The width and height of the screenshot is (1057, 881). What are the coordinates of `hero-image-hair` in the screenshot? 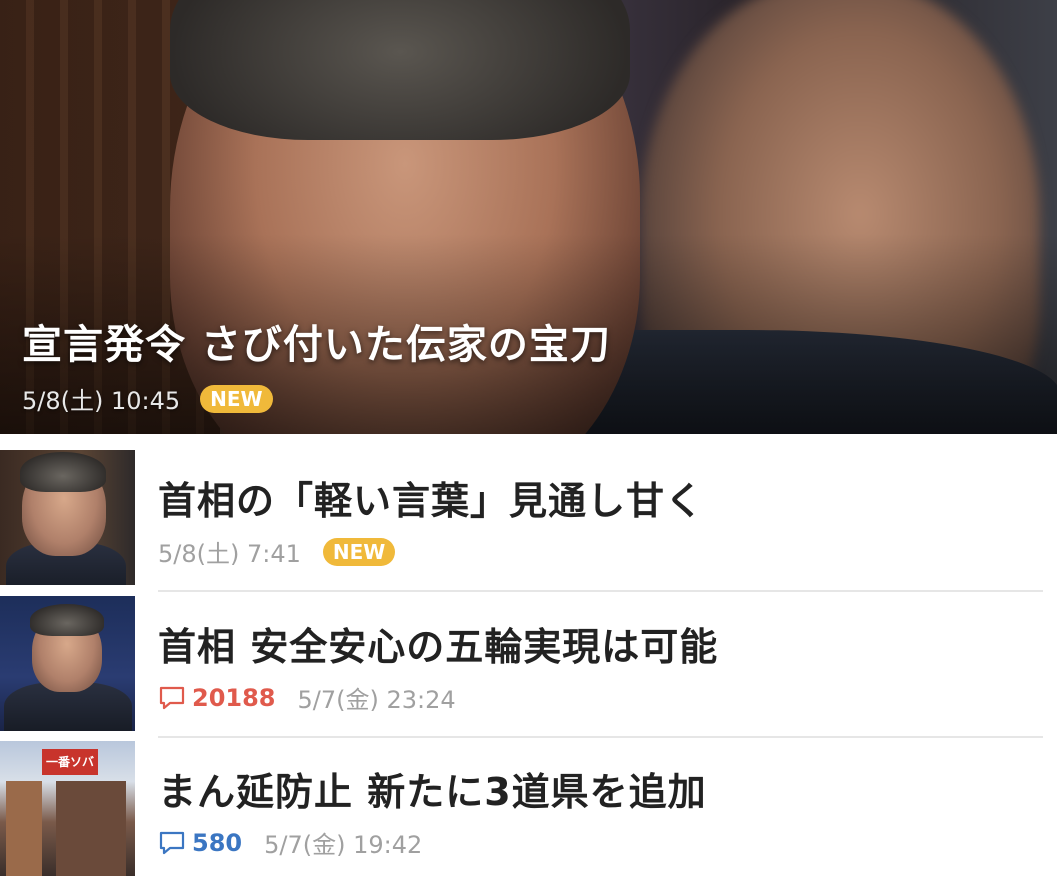 It's located at (400, 70).